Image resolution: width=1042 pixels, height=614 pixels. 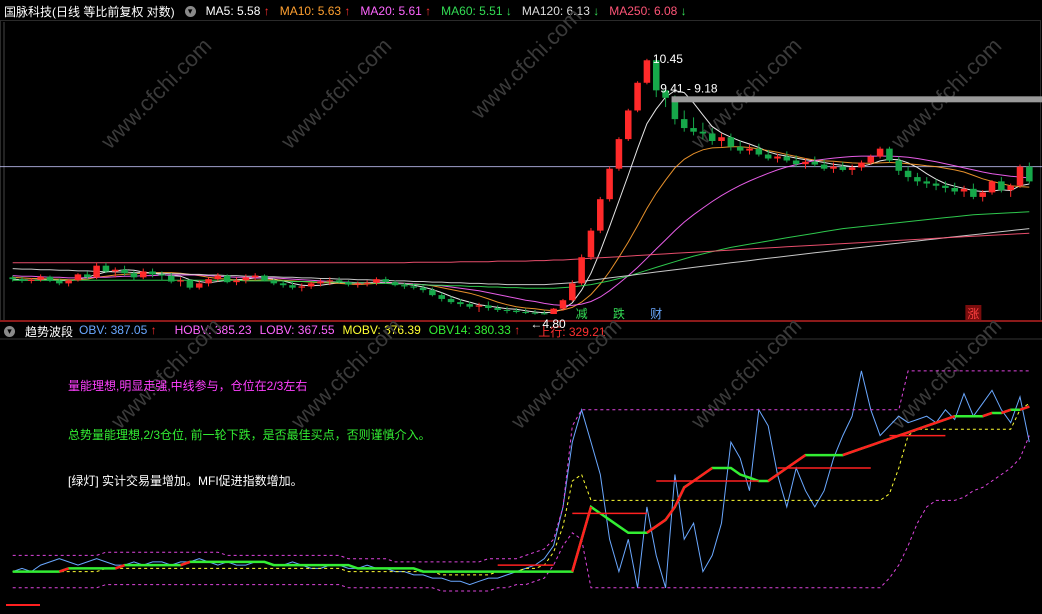 What do you see at coordinates (856, 99) in the screenshot?
I see `price-range-band` at bounding box center [856, 99].